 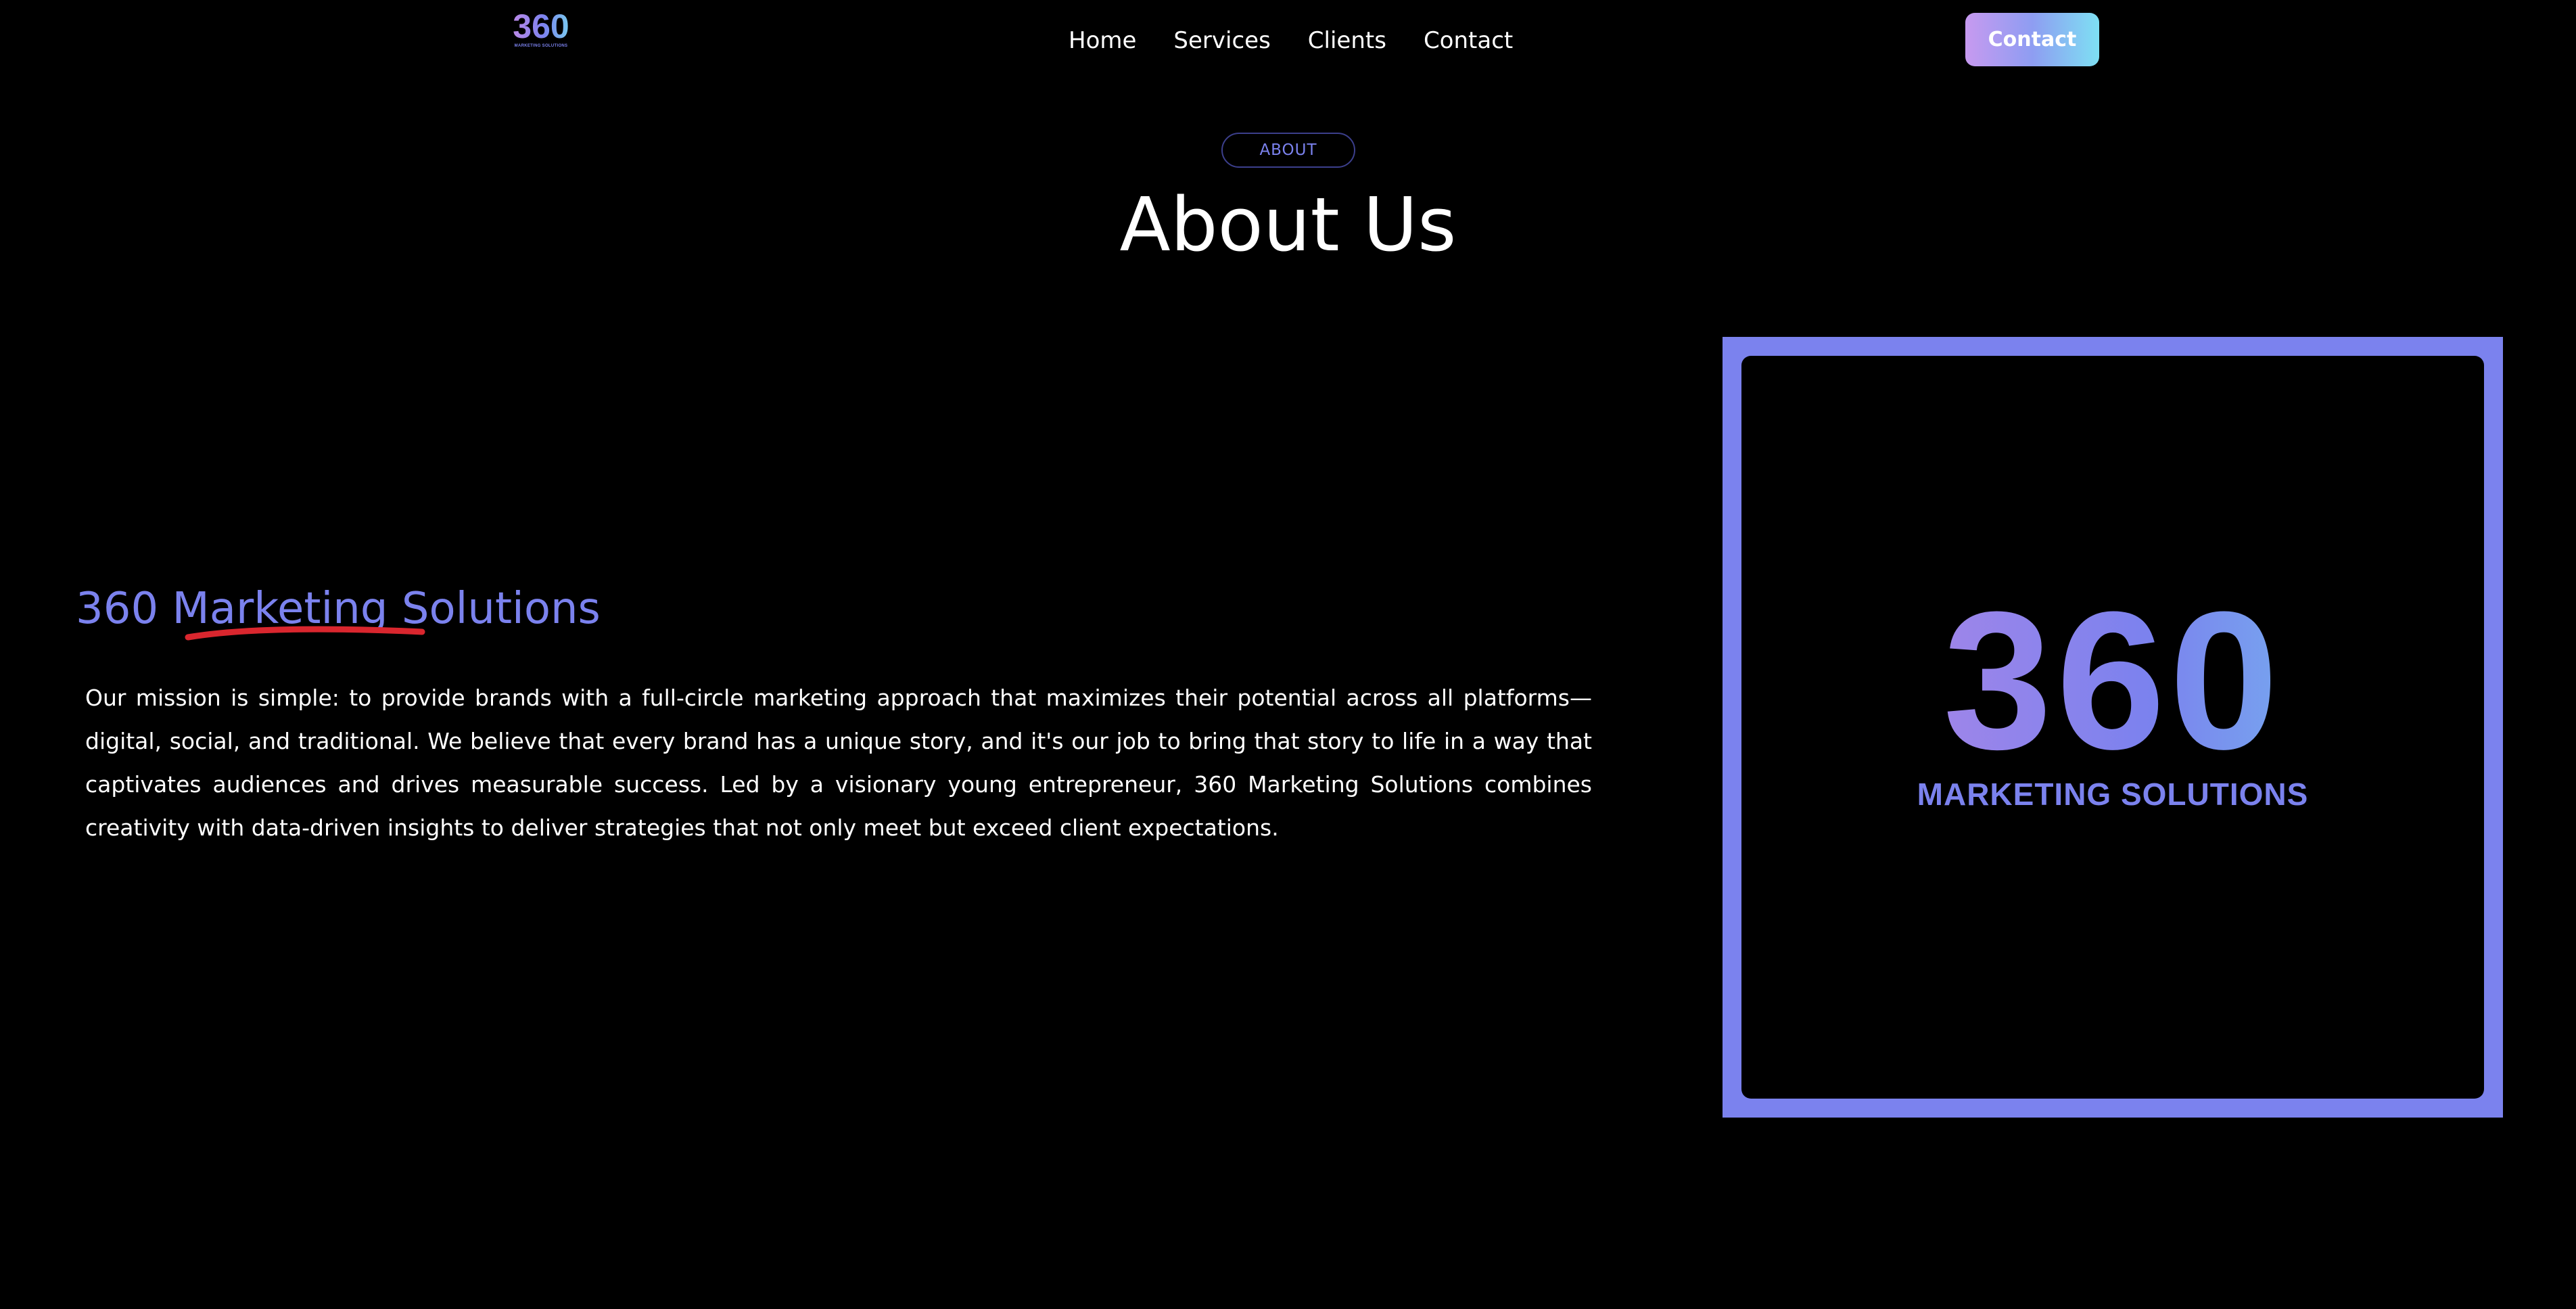 What do you see at coordinates (2113, 794) in the screenshot?
I see `brand-image-subtitle: MARKETING SOLUTIONS` at bounding box center [2113, 794].